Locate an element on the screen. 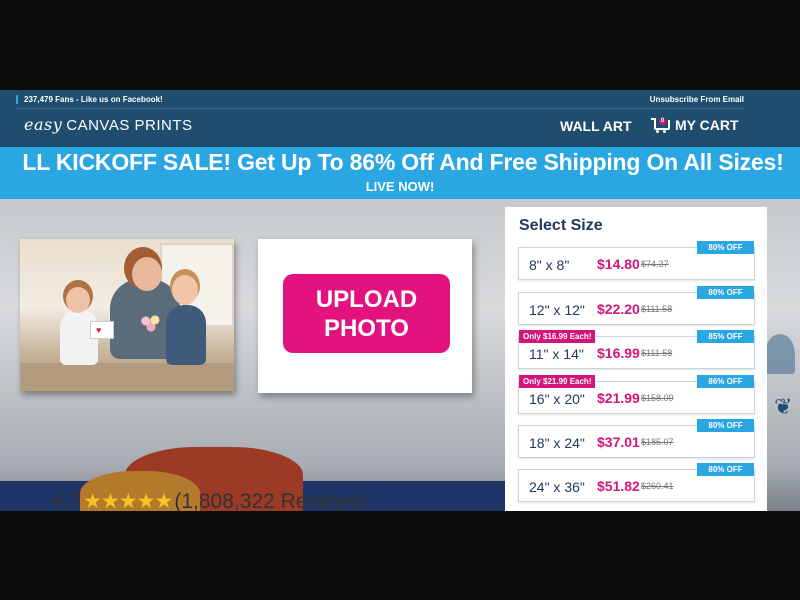 Image resolution: width=800 pixels, height=600 pixels. lamp-decoration is located at coordinates (780, 354).